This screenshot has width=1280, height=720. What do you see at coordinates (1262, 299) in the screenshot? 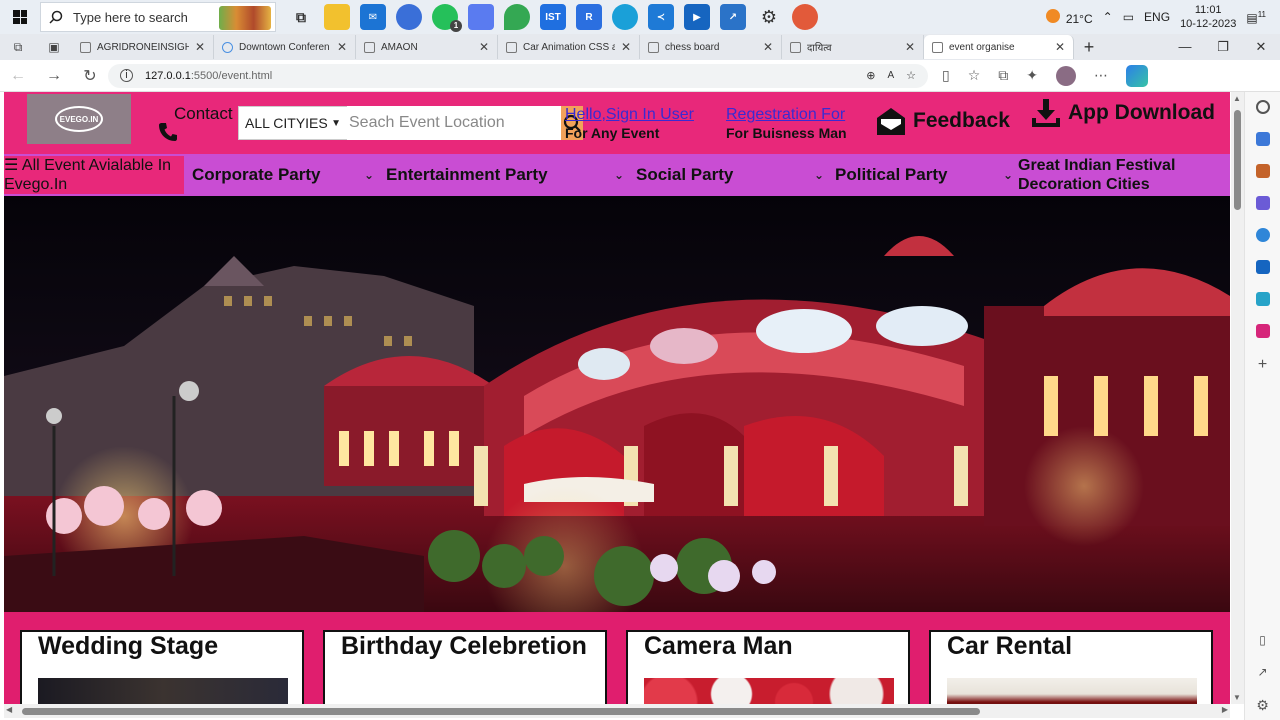
I see `send-icon` at bounding box center [1262, 299].